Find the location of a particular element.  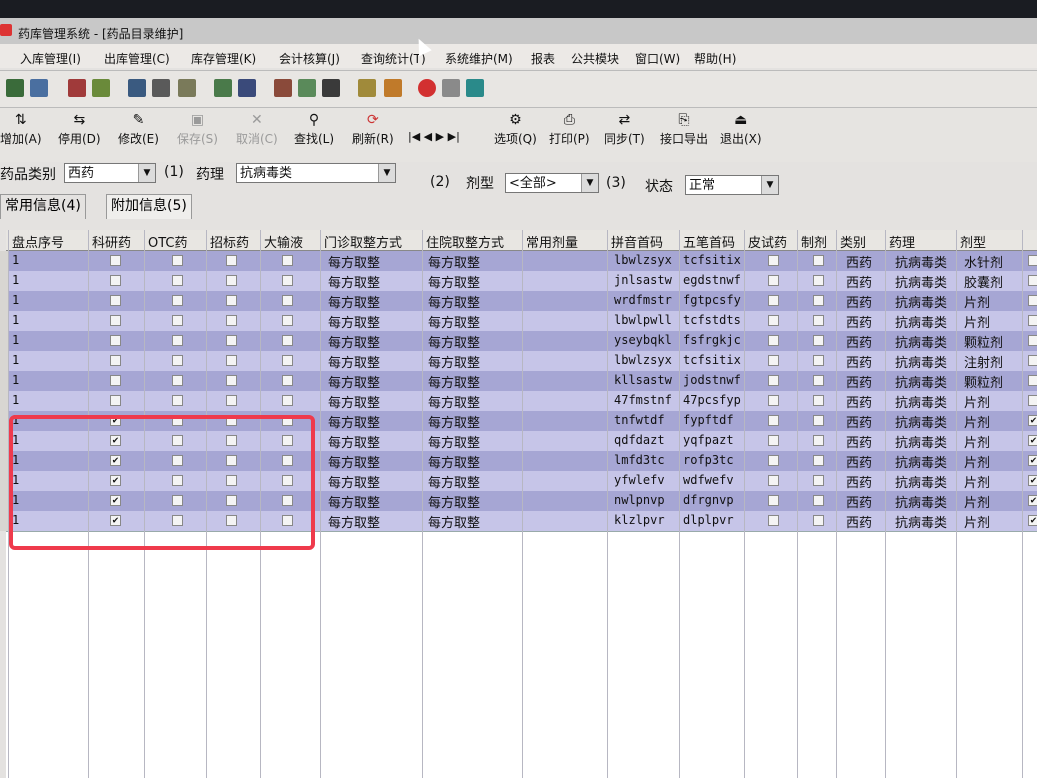

category-select: 西药 ▼ is located at coordinates (110, 173).